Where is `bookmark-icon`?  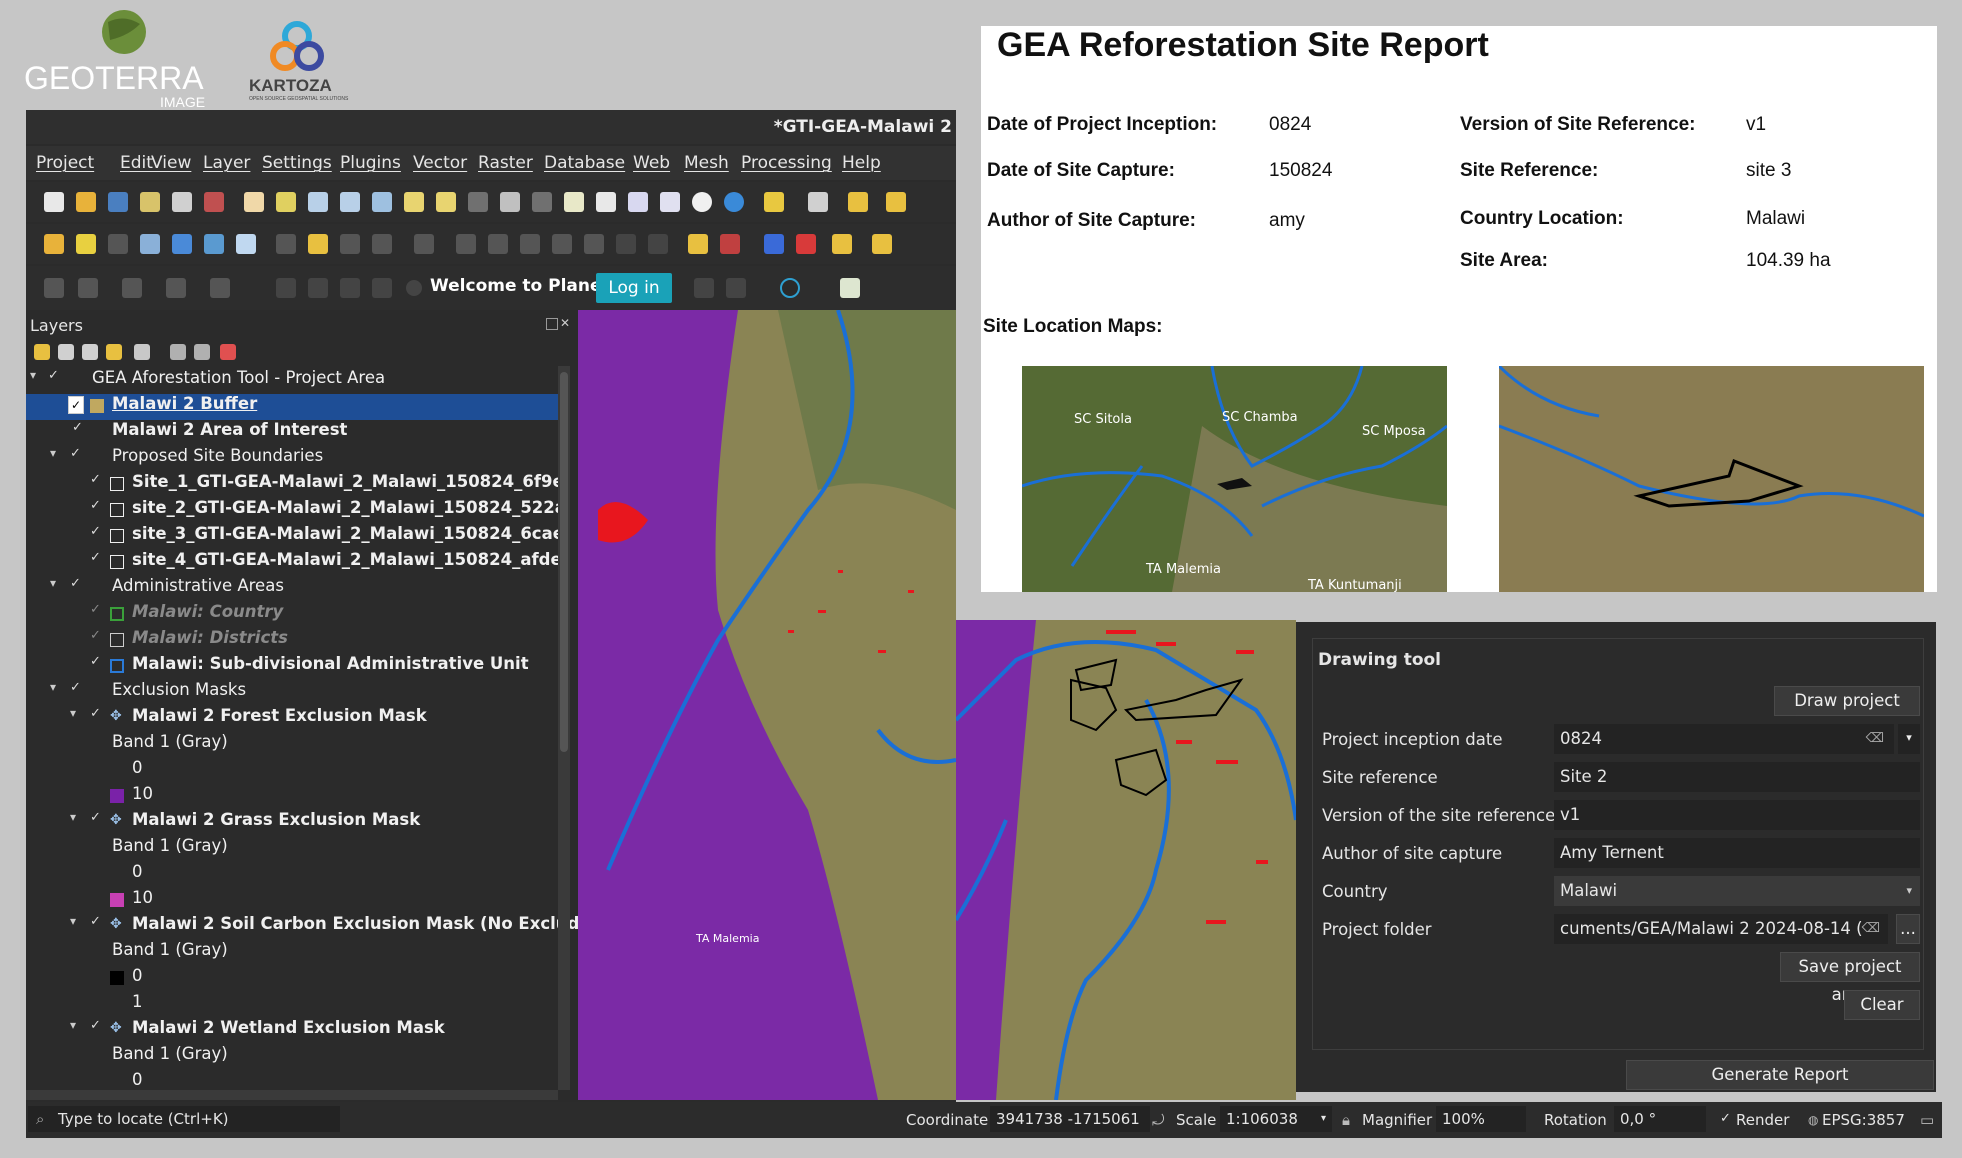 bookmark-icon is located at coordinates (638, 202).